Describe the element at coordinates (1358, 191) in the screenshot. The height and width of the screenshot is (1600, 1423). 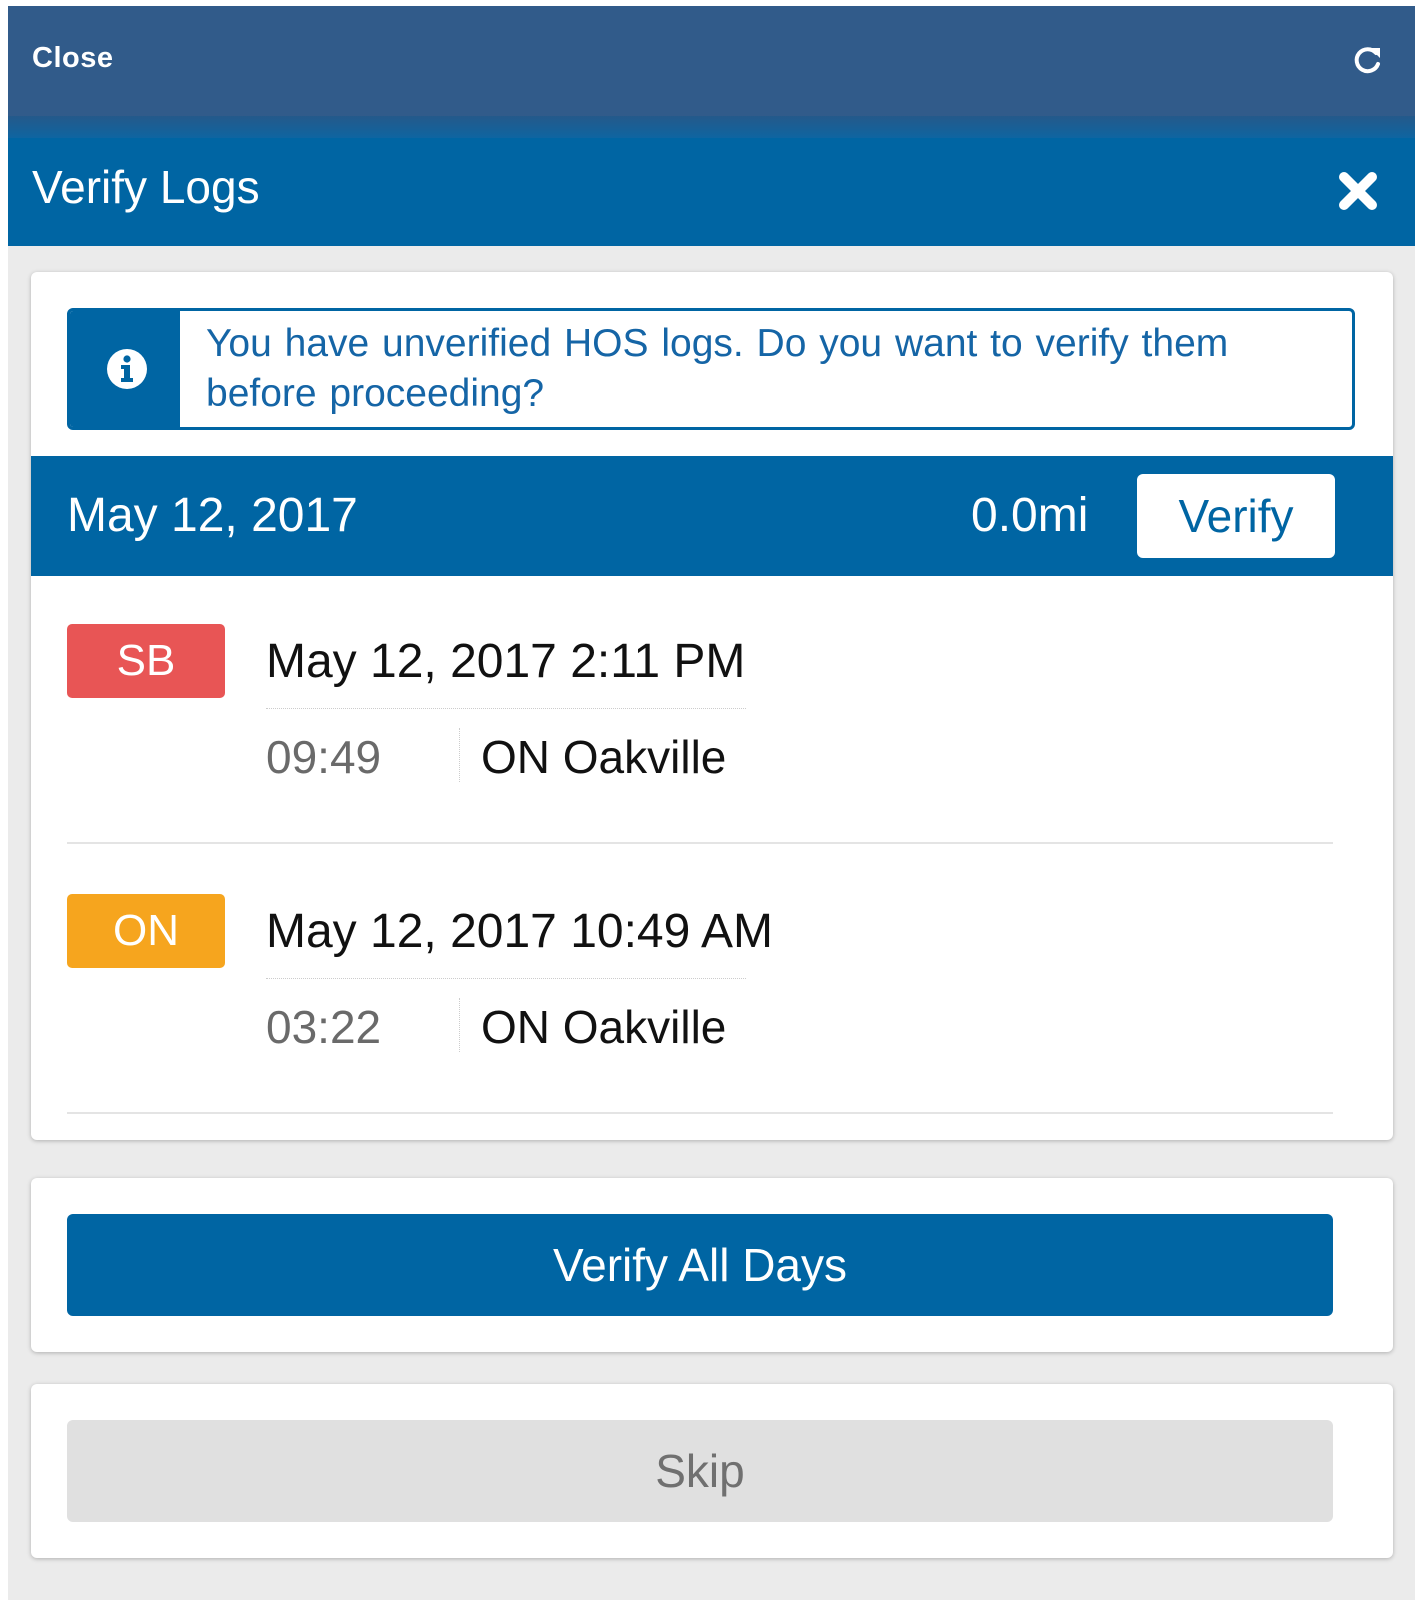
I see `close-icon` at that location.